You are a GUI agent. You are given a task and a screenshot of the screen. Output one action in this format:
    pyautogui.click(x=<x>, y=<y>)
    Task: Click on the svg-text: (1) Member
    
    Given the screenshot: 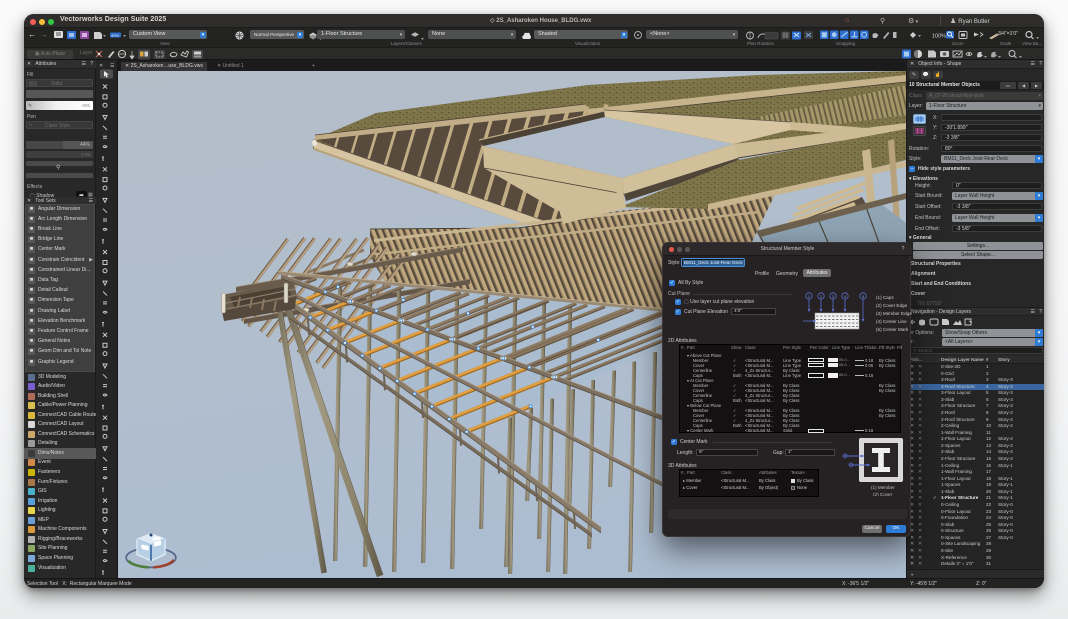 What is the action you would take?
    pyautogui.click(x=883, y=487)
    